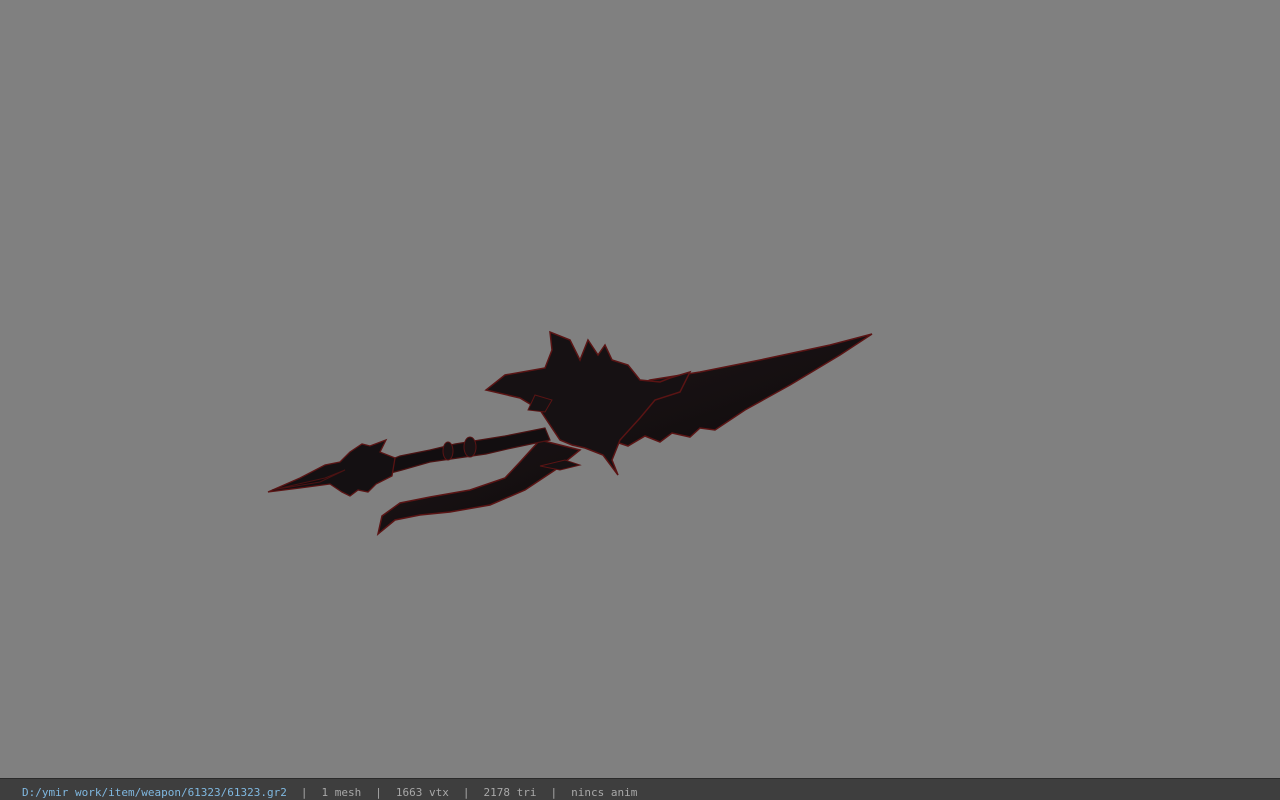 The height and width of the screenshot is (800, 1280). I want to click on weapon-silhouette, so click(570, 433).